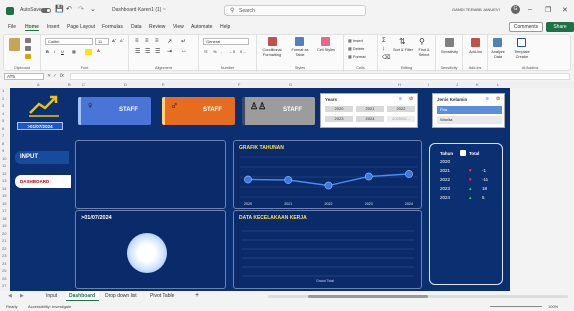 Image resolution: width=574 pixels, height=311 pixels. What do you see at coordinates (215, 51) in the screenshot?
I see `percent-icon: %` at bounding box center [215, 51].